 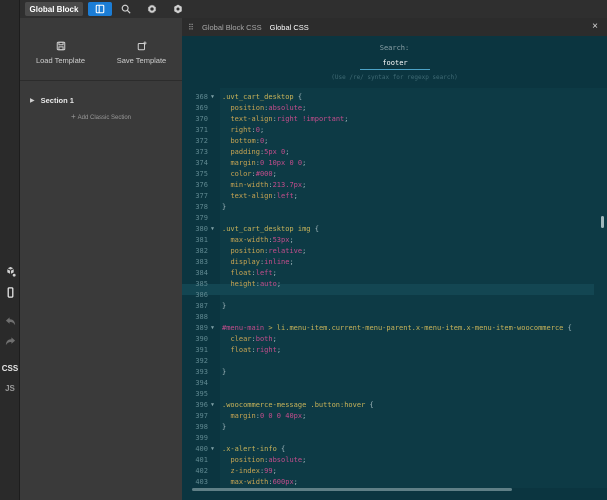 What do you see at coordinates (270, 229) in the screenshot?
I see `code-text: .uvt_cart_desktop img {` at bounding box center [270, 229].